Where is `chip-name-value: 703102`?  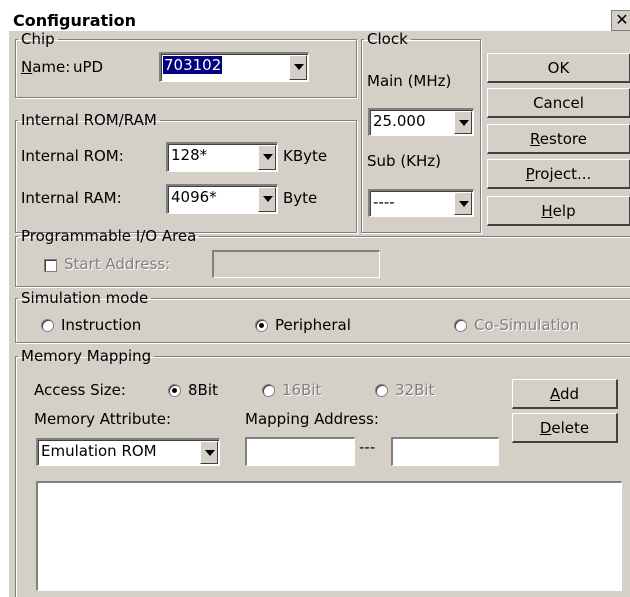 chip-name-value: 703102 is located at coordinates (193, 65).